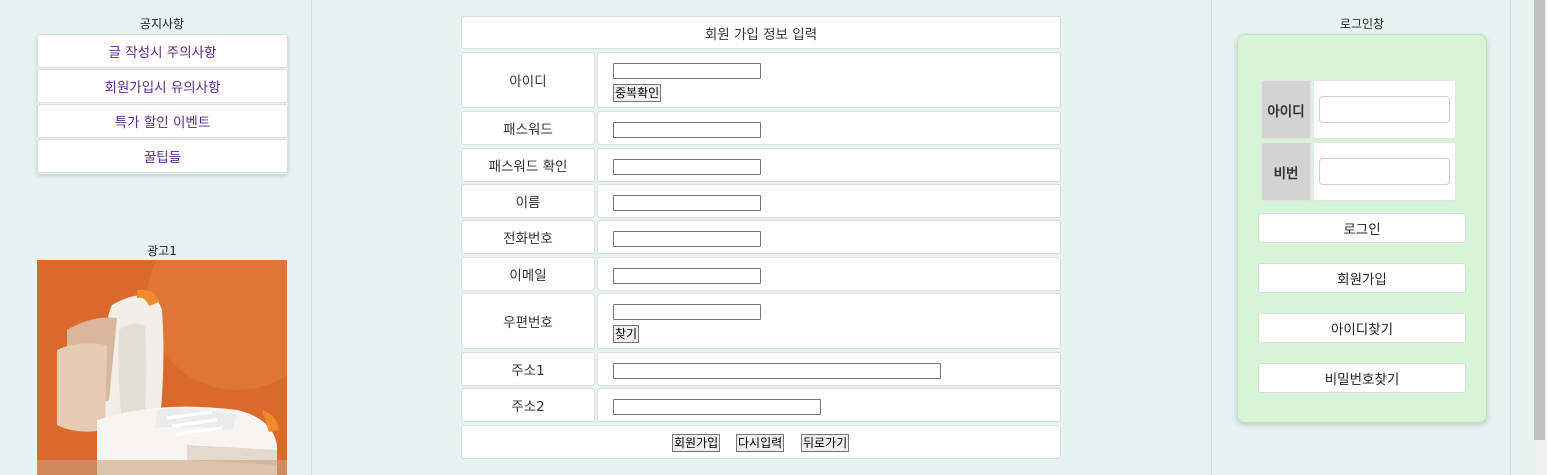 The height and width of the screenshot is (475, 1547). I want to click on zipcode-input, so click(687, 312).